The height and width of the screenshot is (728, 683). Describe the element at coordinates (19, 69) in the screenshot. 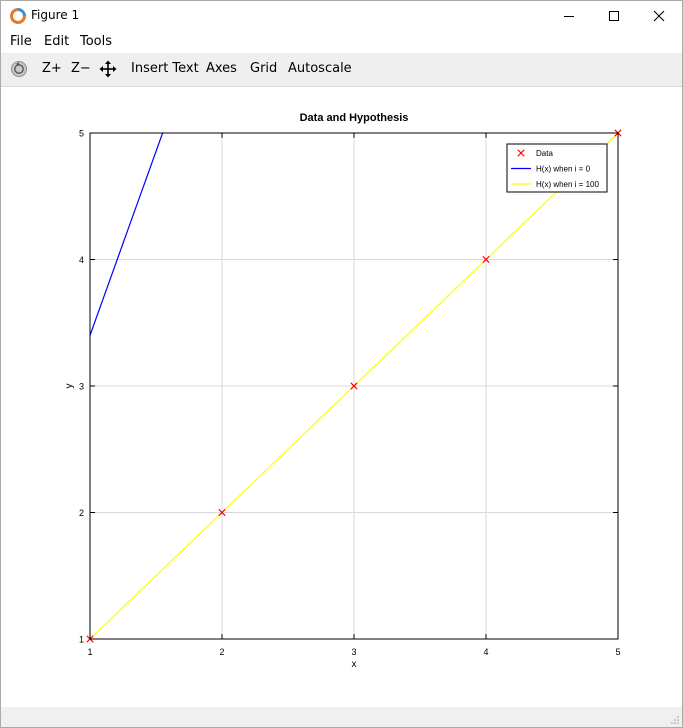

I see `rotate-icon` at that location.